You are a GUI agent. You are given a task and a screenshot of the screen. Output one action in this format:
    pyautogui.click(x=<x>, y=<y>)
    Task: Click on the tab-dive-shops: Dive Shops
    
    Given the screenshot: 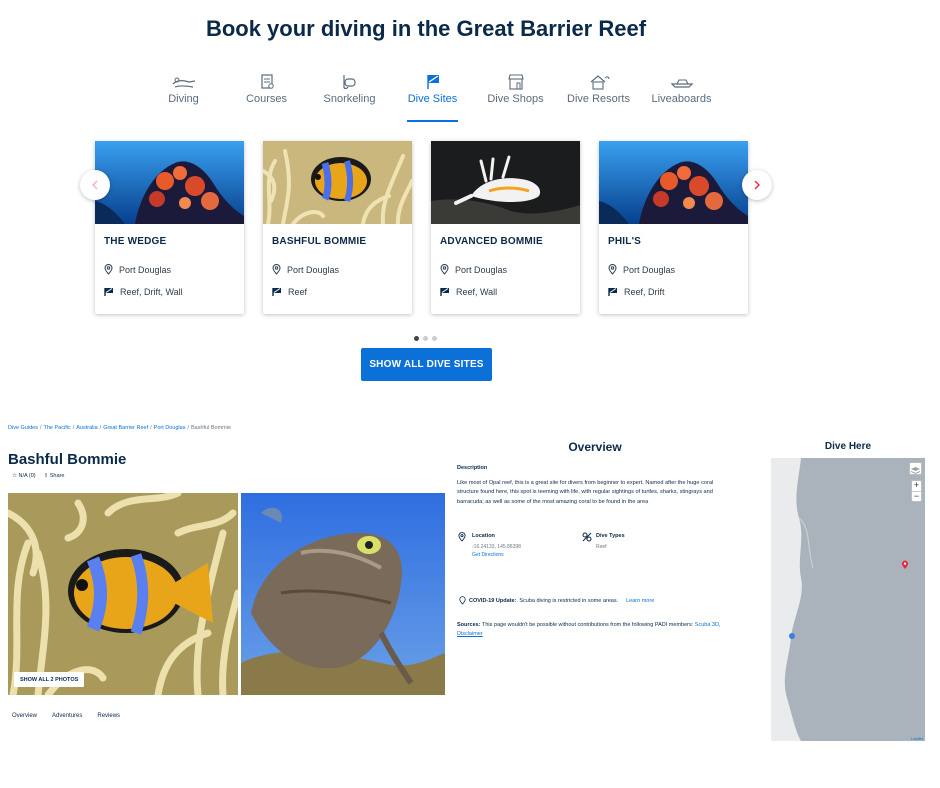 What is the action you would take?
    pyautogui.click(x=515, y=96)
    